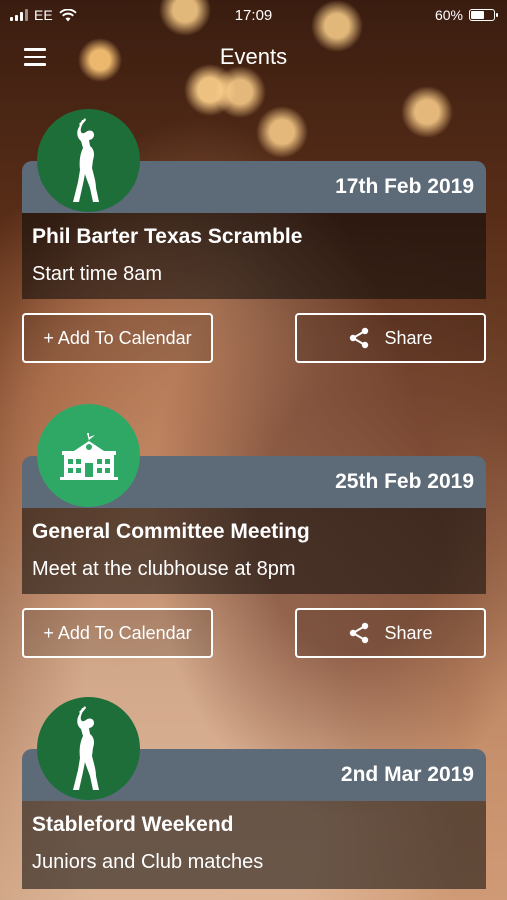  What do you see at coordinates (148, 862) in the screenshot?
I see `event-subtitle: Juniors and Club matches` at bounding box center [148, 862].